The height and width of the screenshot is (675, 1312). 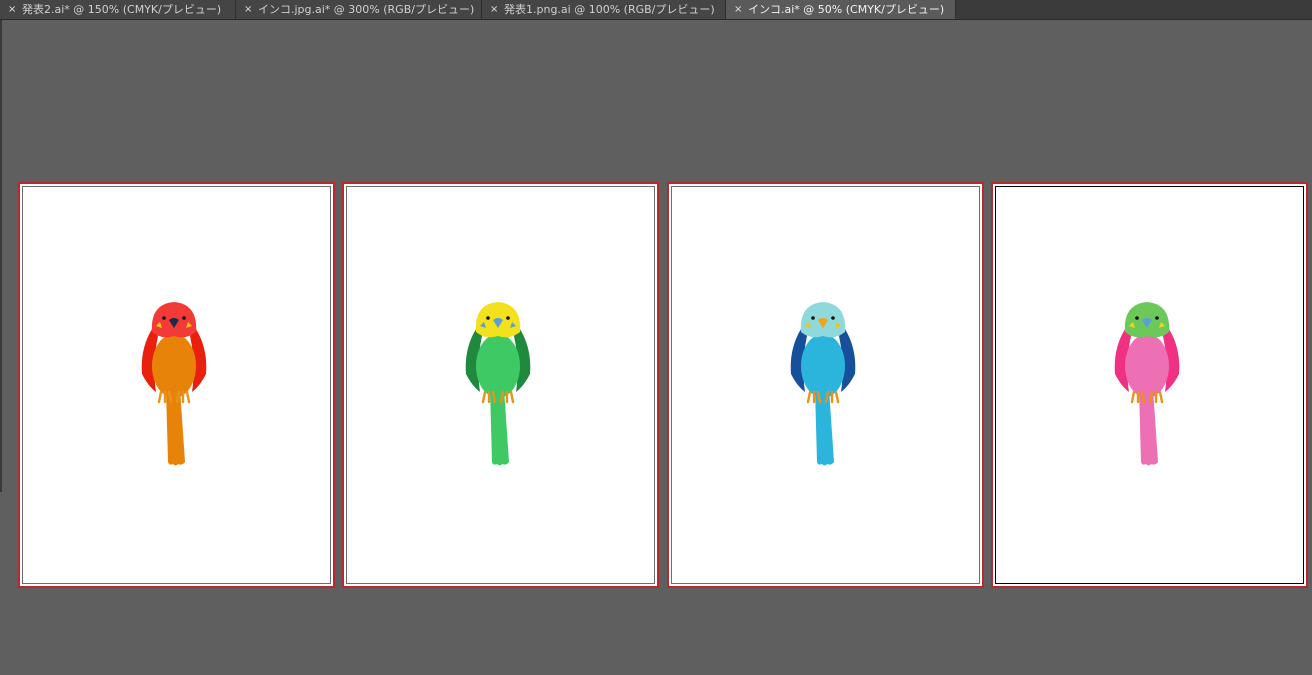 I want to click on tab-inko-jpg: × インコ.jpg.ai* @ 300% (RGB/プレビュー), so click(x=359, y=9).